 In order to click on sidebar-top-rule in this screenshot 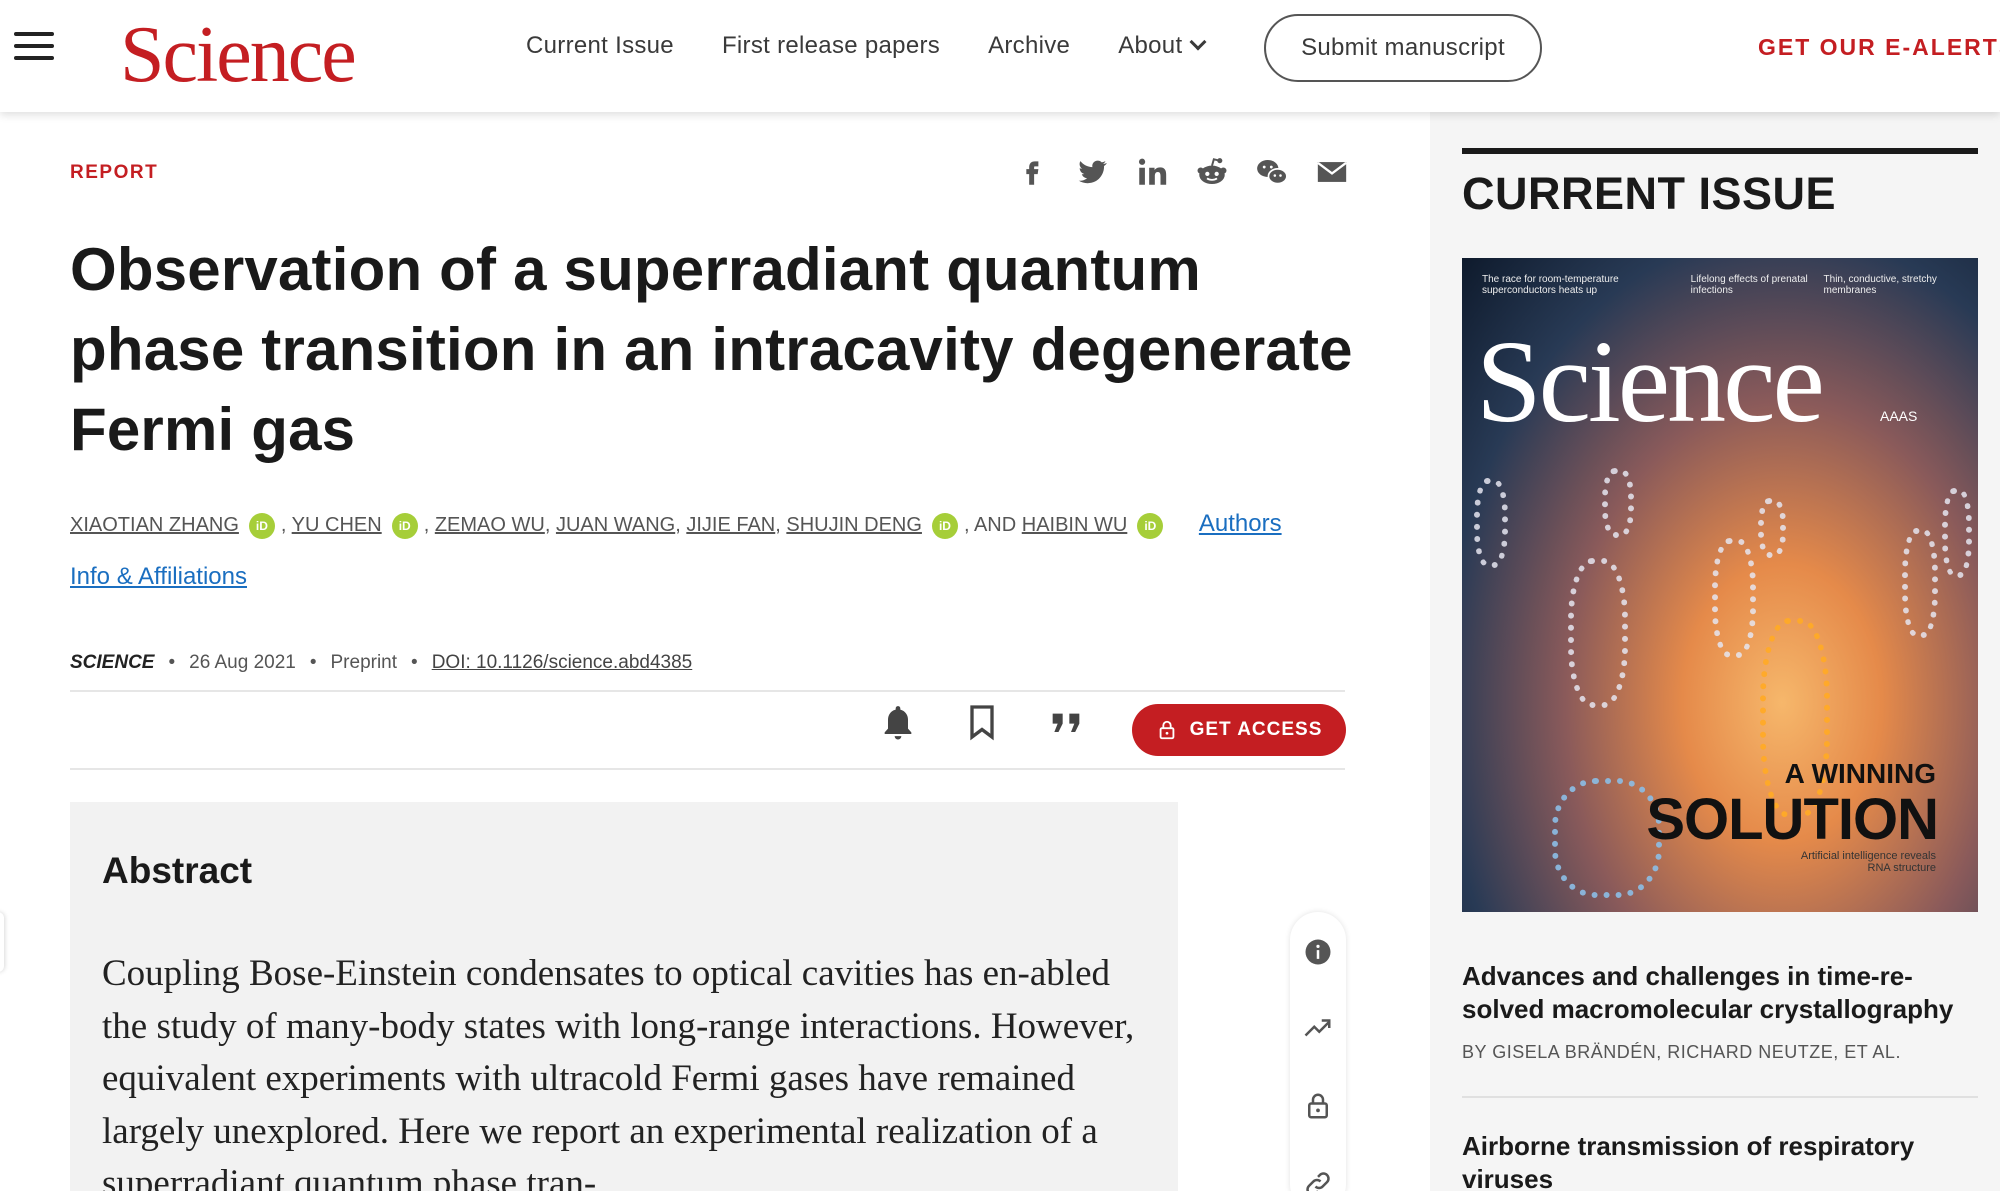, I will do `click(1720, 151)`.